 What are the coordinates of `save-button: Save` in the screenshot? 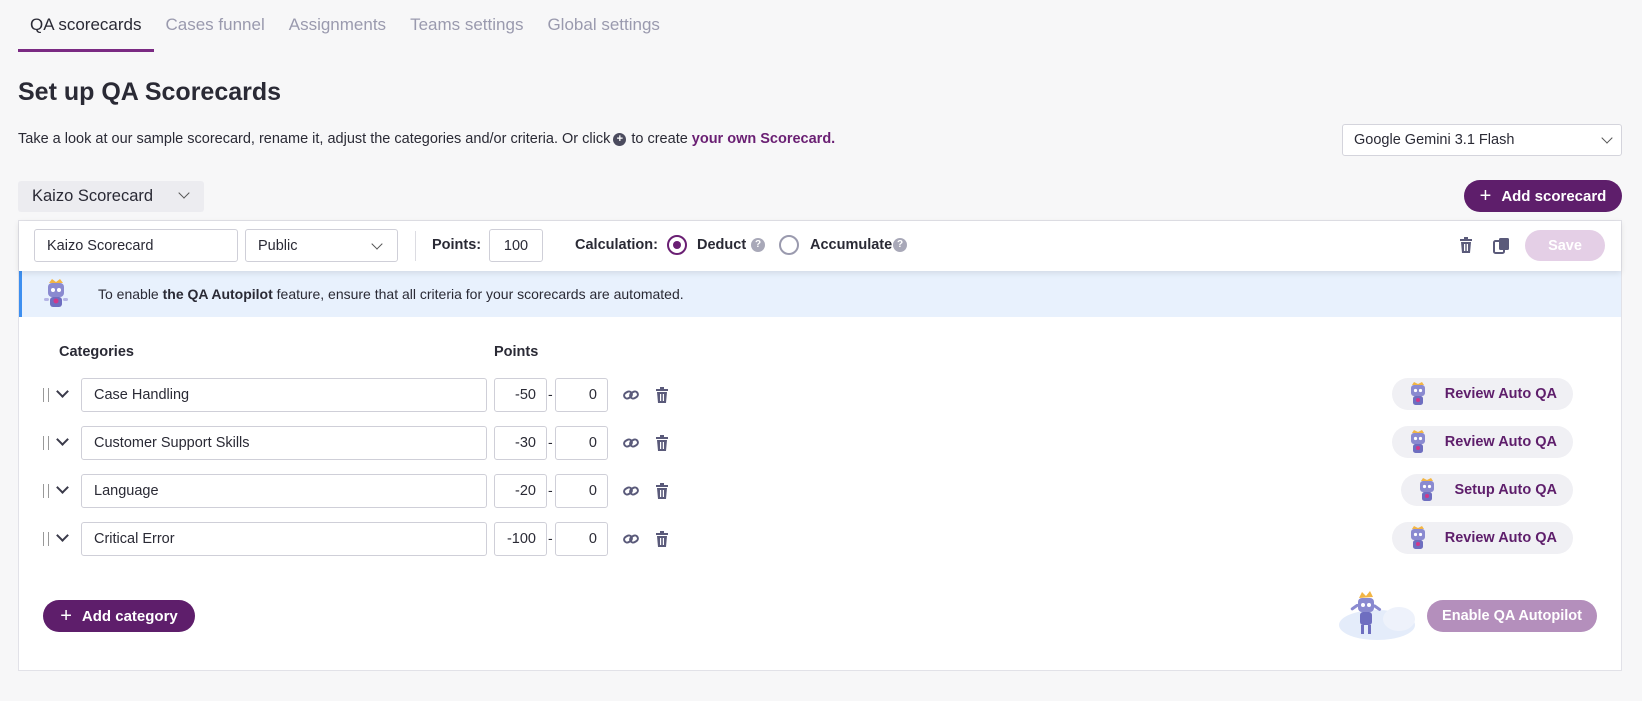 It's located at (1565, 245).